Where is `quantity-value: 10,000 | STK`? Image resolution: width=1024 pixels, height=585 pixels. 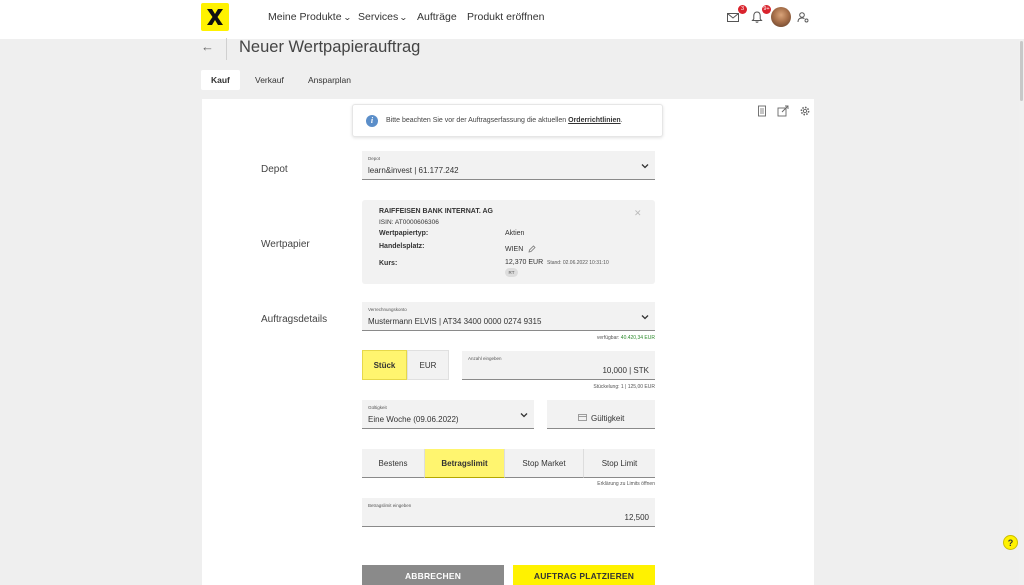 quantity-value: 10,000 | STK is located at coordinates (625, 370).